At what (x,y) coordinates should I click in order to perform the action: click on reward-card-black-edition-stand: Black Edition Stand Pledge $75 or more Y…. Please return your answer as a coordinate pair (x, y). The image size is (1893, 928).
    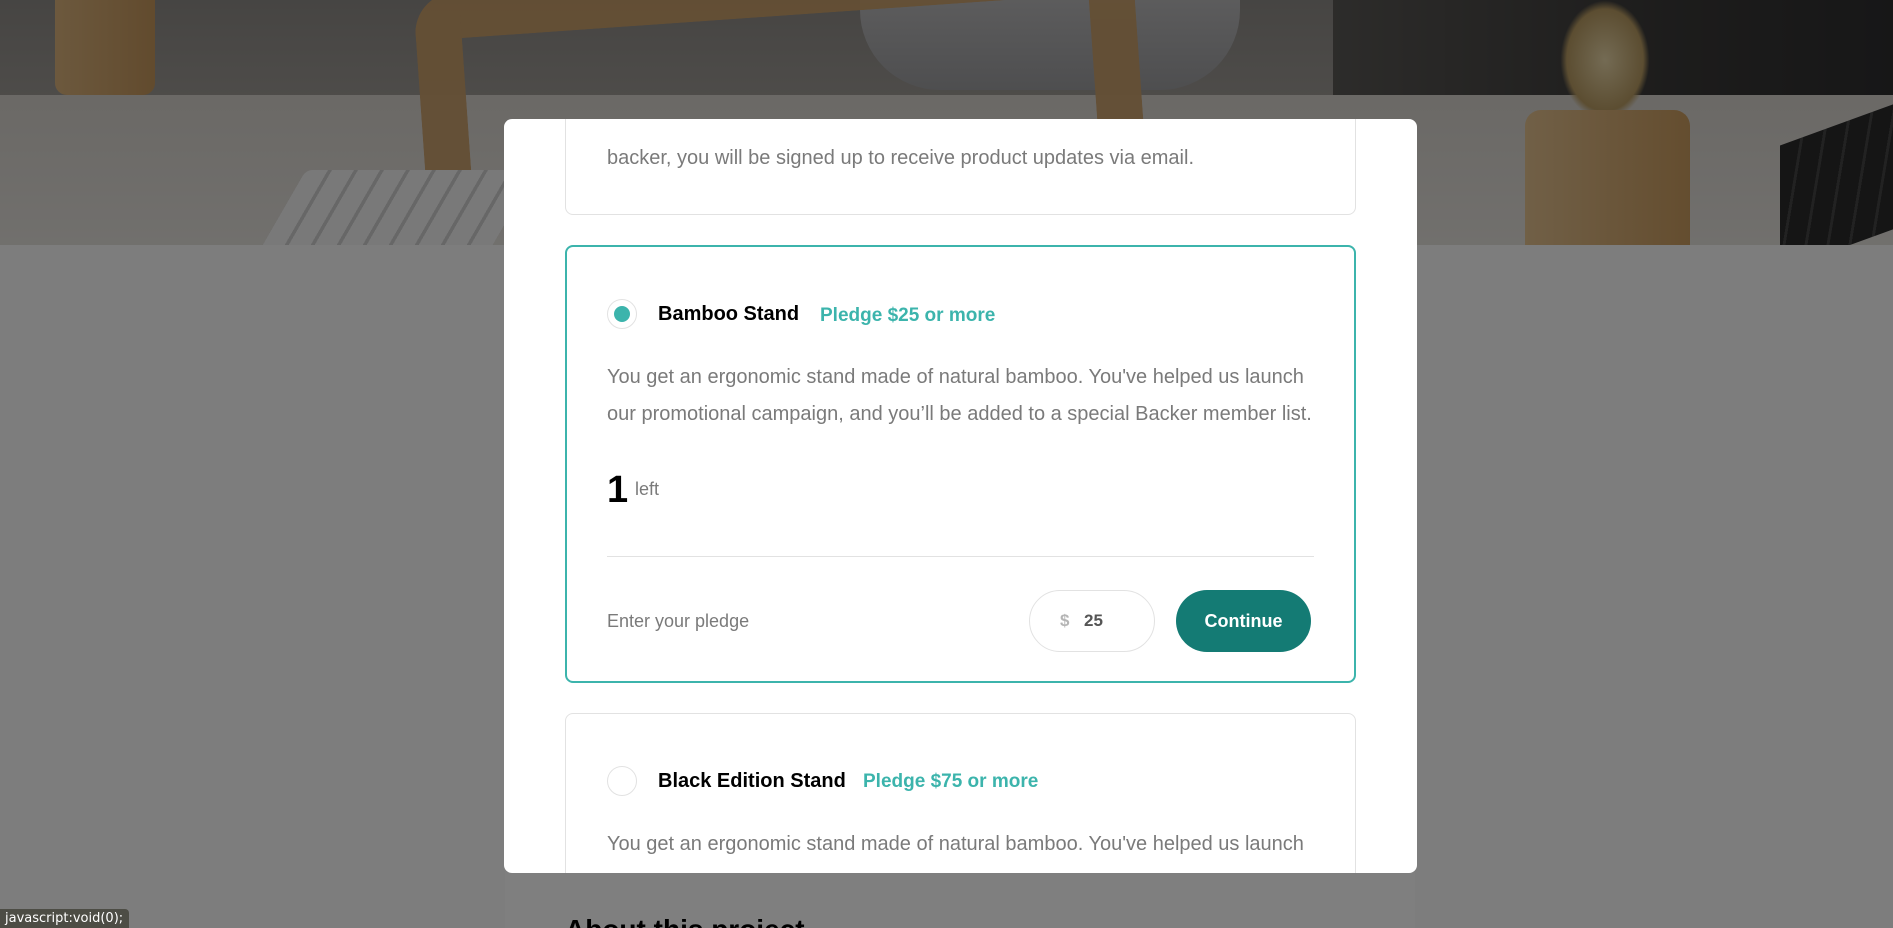
    Looking at the image, I should click on (960, 793).